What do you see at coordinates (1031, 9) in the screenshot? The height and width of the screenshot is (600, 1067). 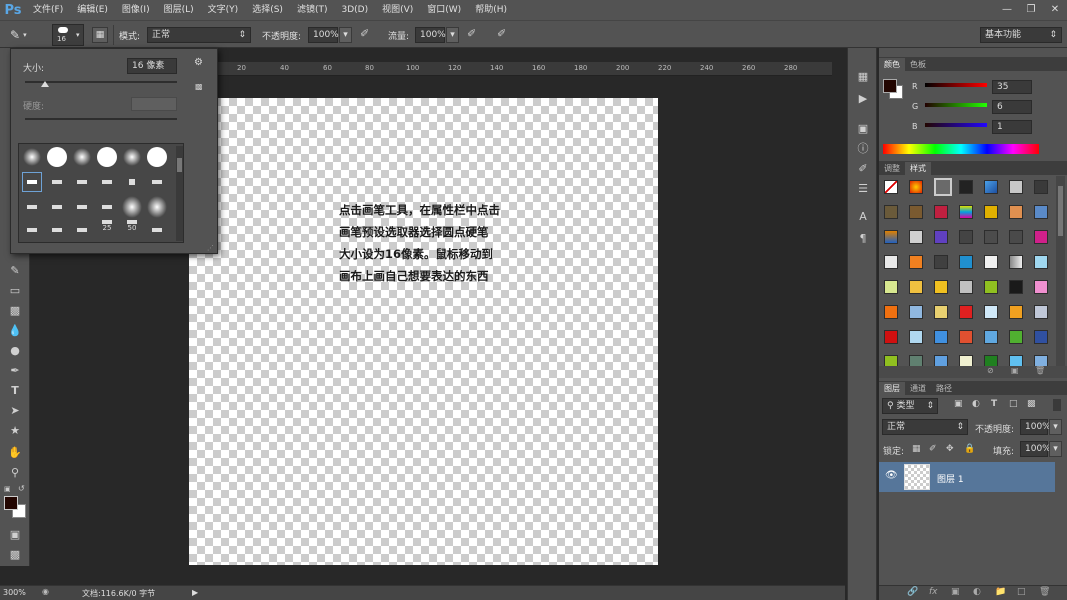 I see `restore-icon: ❐` at bounding box center [1031, 9].